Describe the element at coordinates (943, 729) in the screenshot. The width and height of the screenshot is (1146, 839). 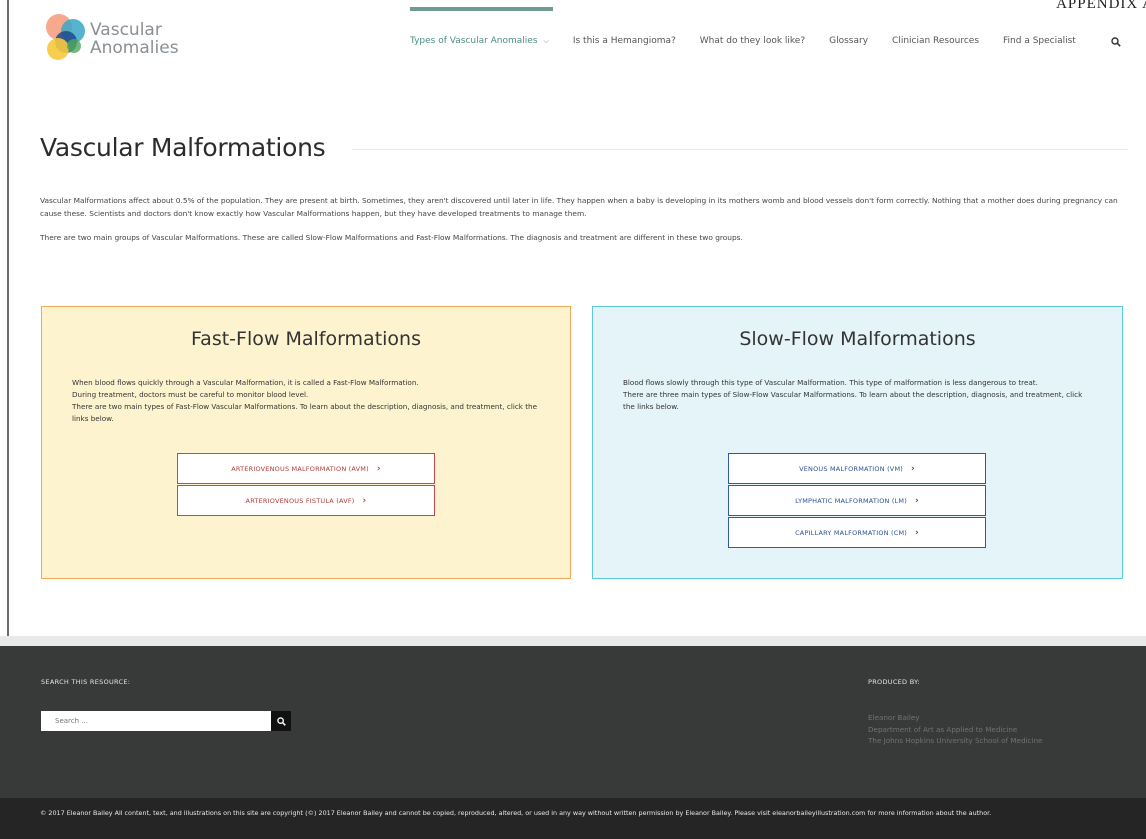
I see `producer-department: Department of Art as Applied to Medicine` at that location.